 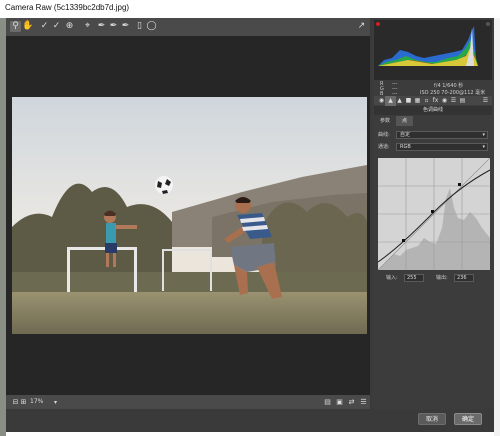 What do you see at coordinates (361, 26) in the screenshot?
I see `fullscreen-icon: ↗` at bounding box center [361, 26].